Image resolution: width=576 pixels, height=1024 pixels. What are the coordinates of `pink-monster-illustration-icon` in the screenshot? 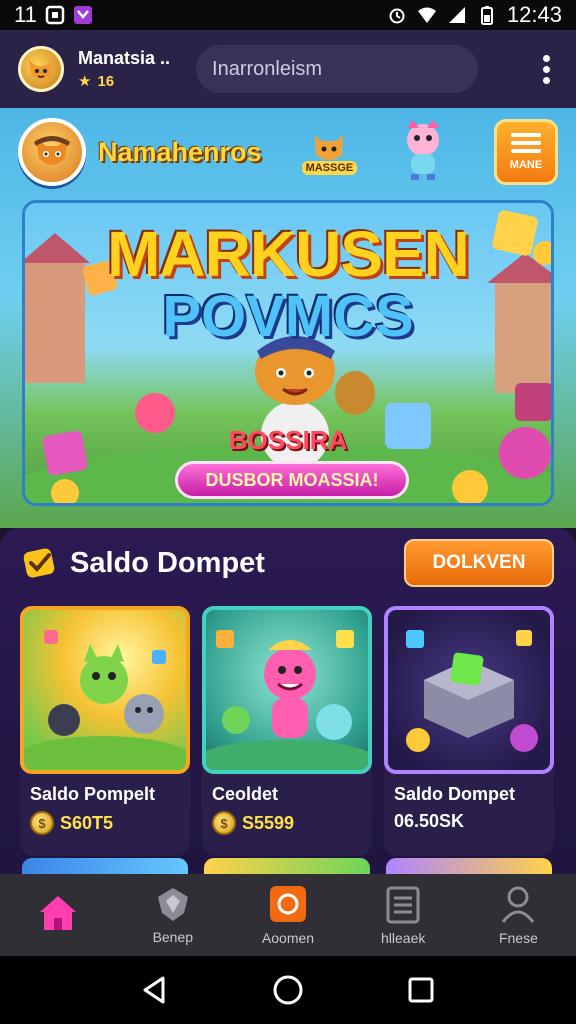 It's located at (287, 700).